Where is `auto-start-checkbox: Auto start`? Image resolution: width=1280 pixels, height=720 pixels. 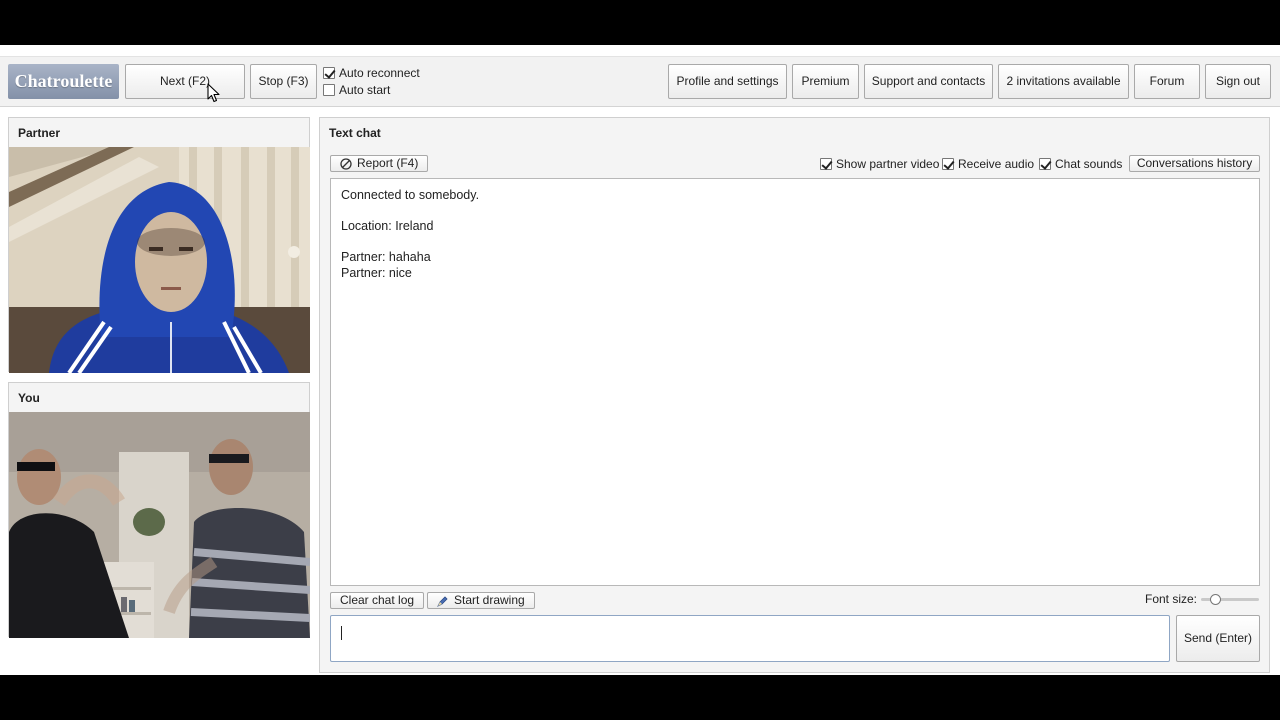 auto-start-checkbox: Auto start is located at coordinates (356, 90).